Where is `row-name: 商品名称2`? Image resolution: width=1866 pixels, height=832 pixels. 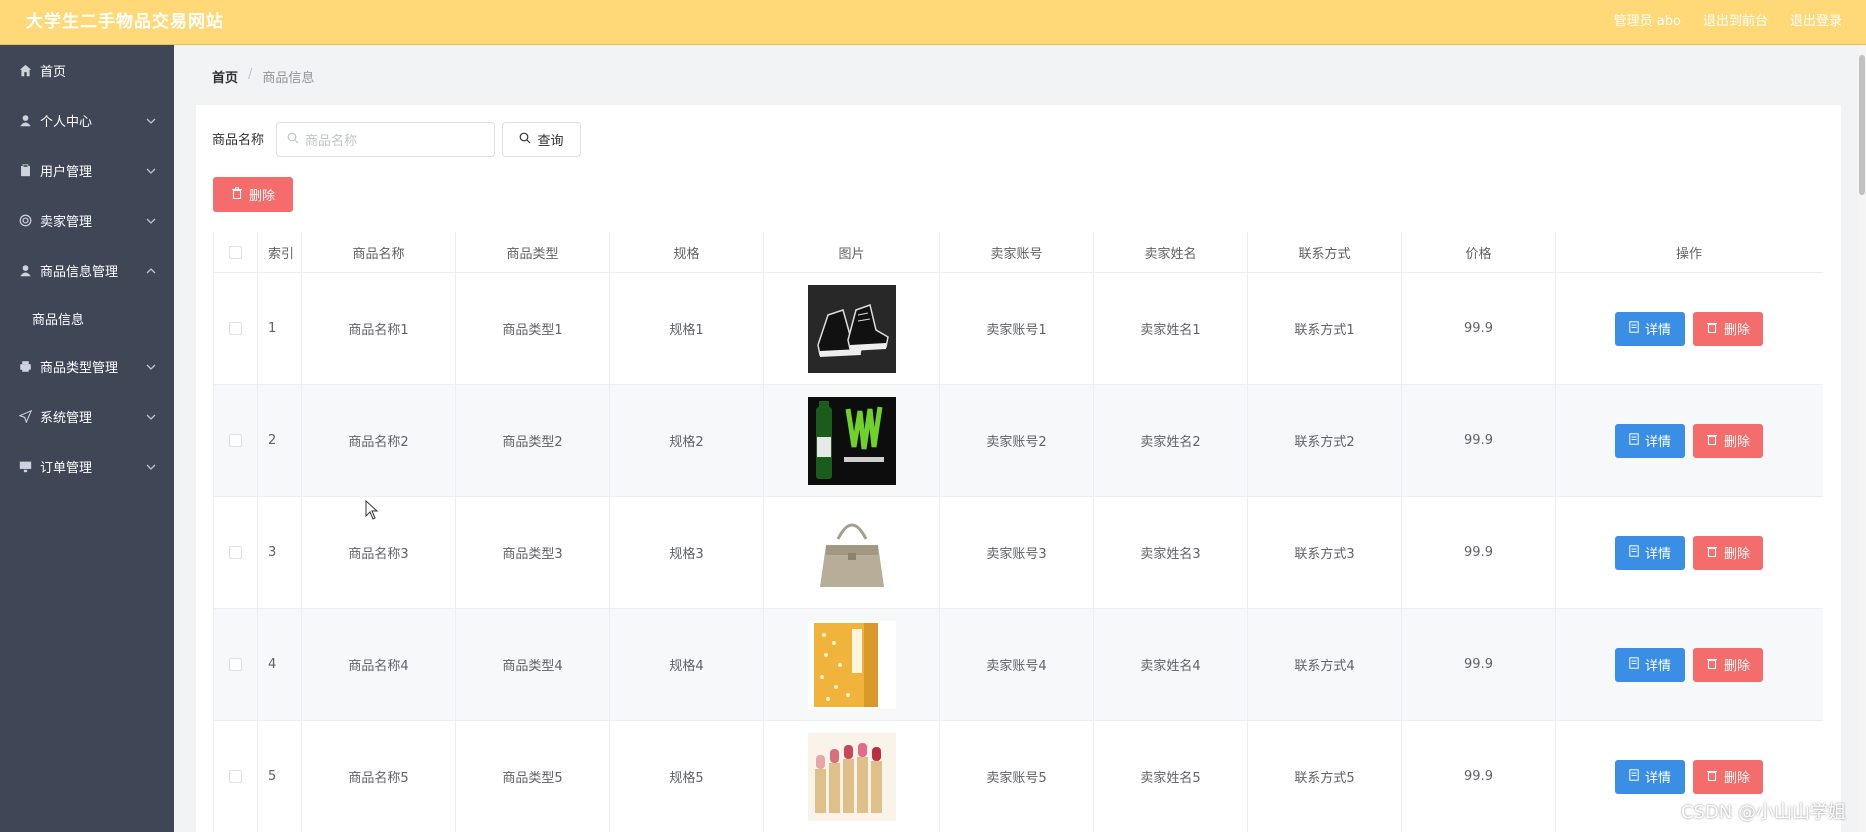
row-name: 商品名称2 is located at coordinates (379, 440).